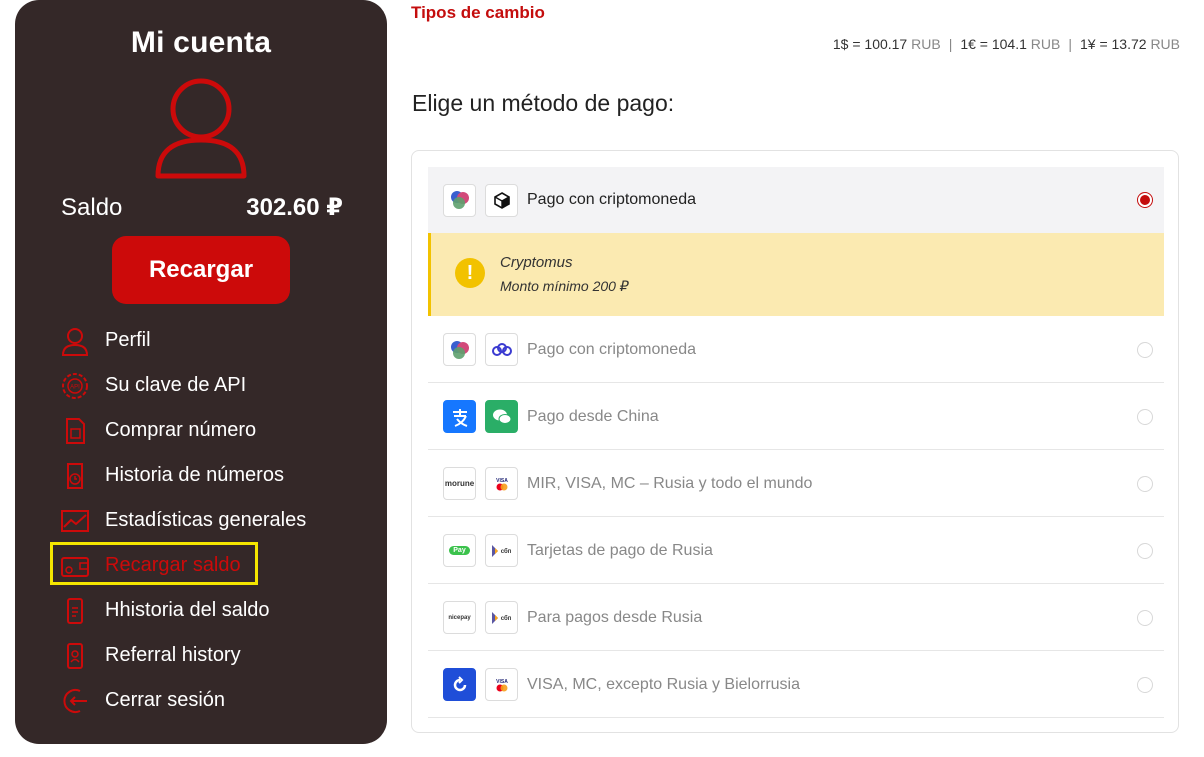  I want to click on sidebar-title: Mi cuenta, so click(201, 42).